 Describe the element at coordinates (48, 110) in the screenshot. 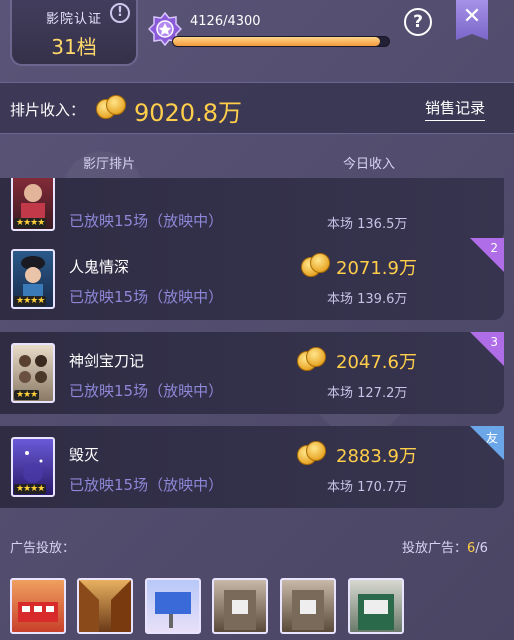

I see `revenue-label: 排片收入：` at that location.